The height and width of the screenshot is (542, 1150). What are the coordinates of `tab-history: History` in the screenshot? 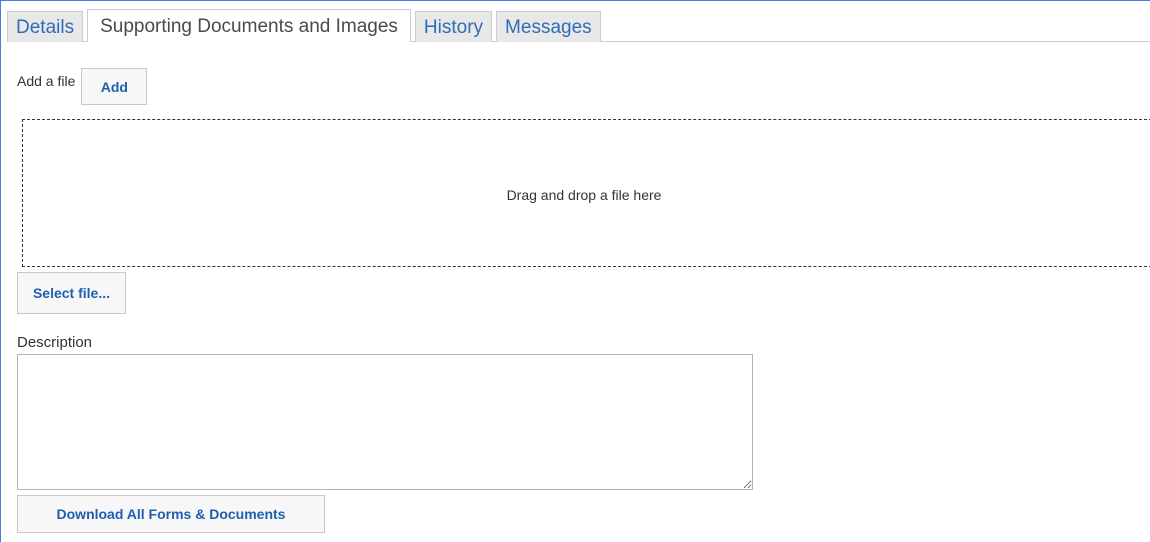 It's located at (453, 26).